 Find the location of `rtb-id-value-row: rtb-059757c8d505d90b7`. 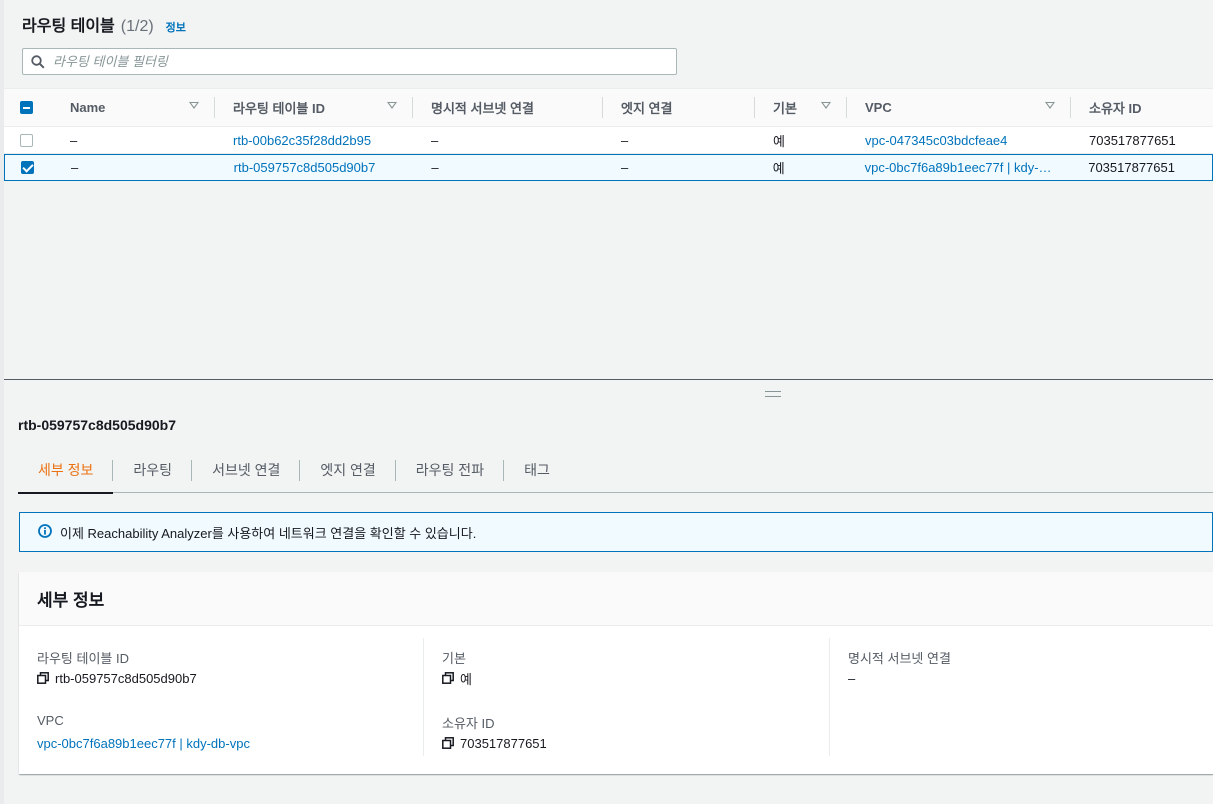

rtb-id-value-row: rtb-059757c8d505d90b7 is located at coordinates (230, 678).